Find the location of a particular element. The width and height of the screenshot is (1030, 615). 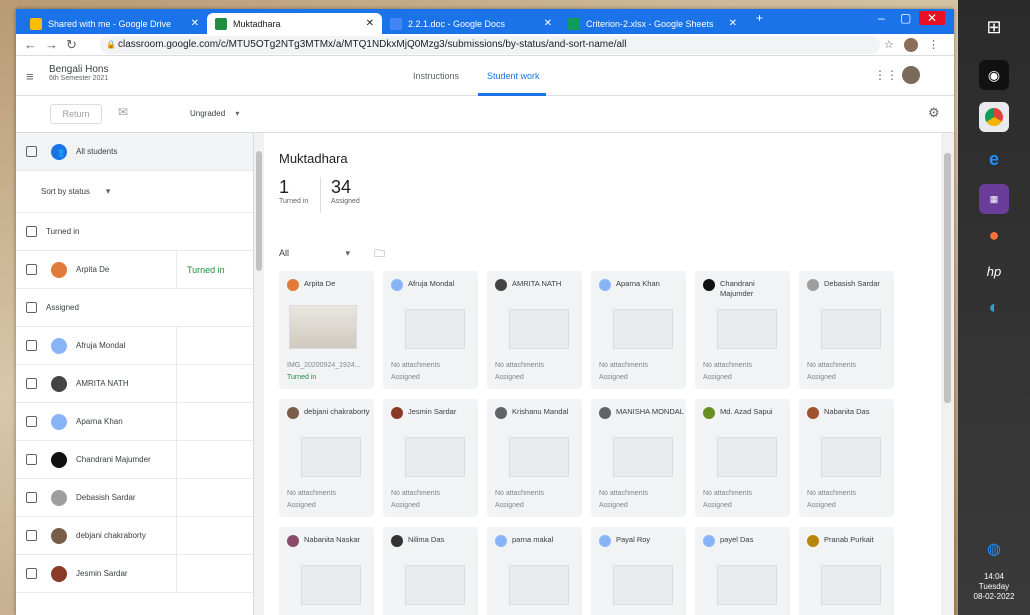

main-scroll-thumb is located at coordinates (947, 278).